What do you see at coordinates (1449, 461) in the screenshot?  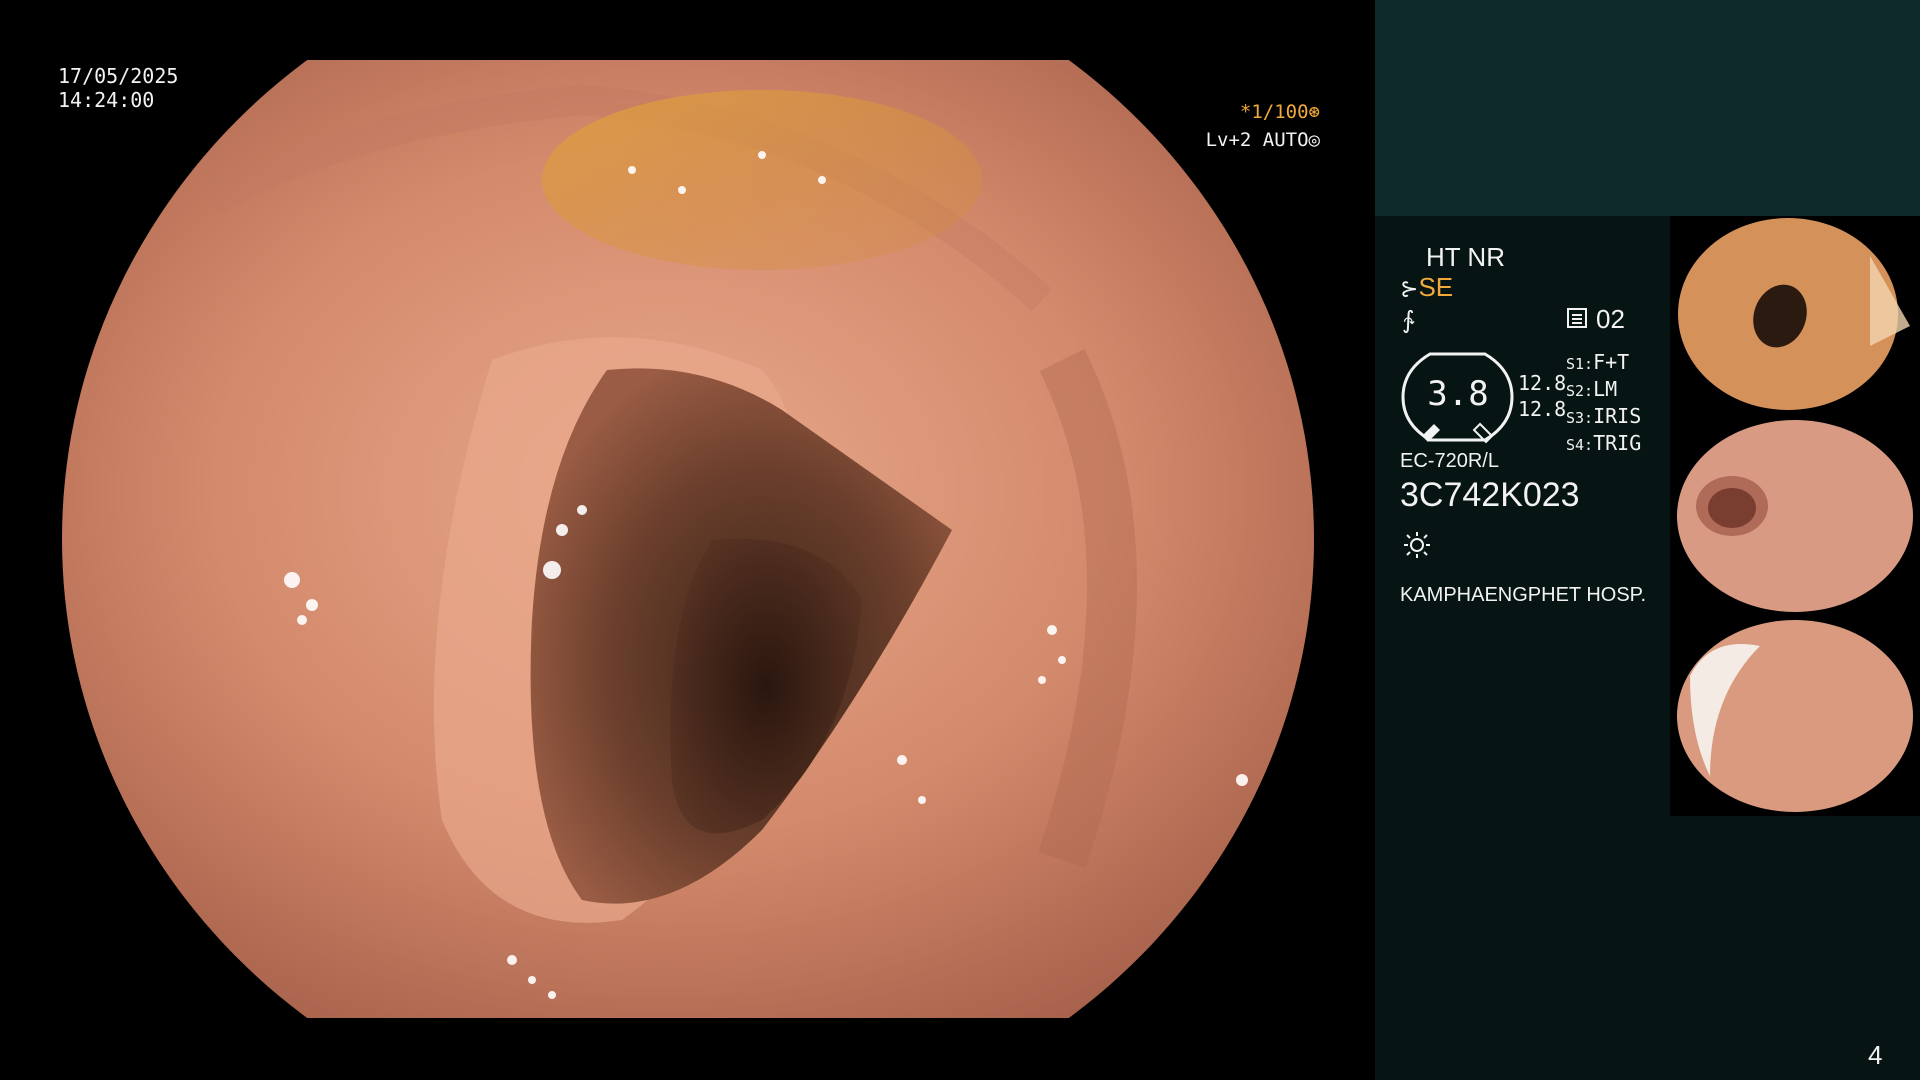 I see `scope-model: EC-720R/L` at bounding box center [1449, 461].